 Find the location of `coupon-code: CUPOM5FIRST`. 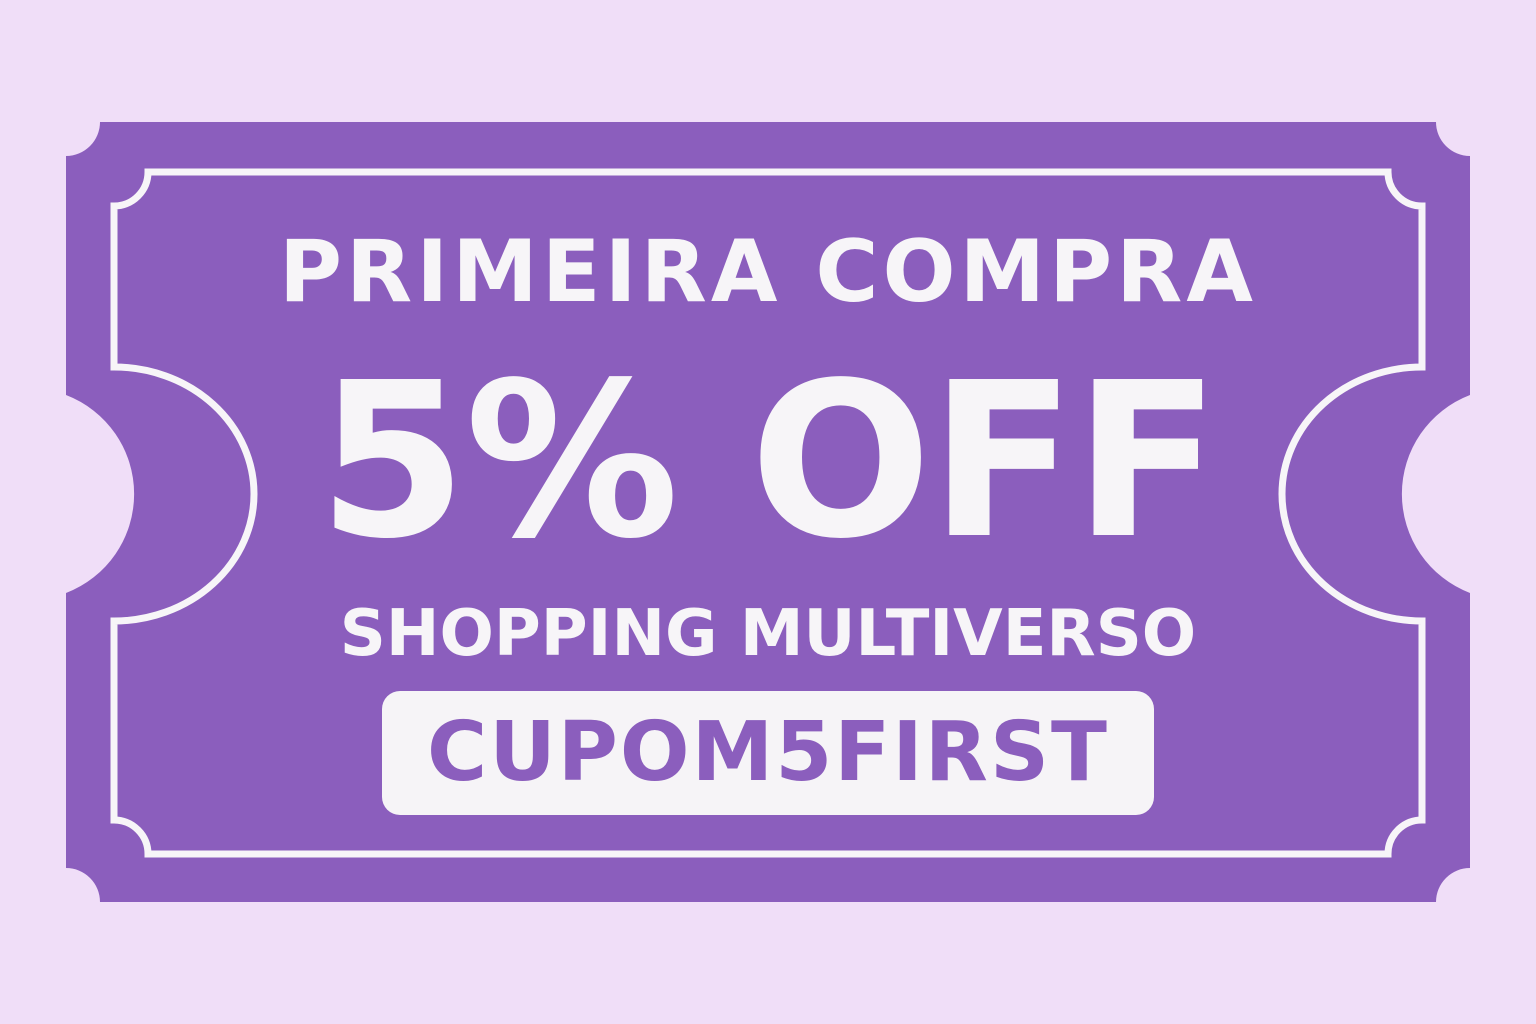

coupon-code: CUPOM5FIRST is located at coordinates (768, 752).